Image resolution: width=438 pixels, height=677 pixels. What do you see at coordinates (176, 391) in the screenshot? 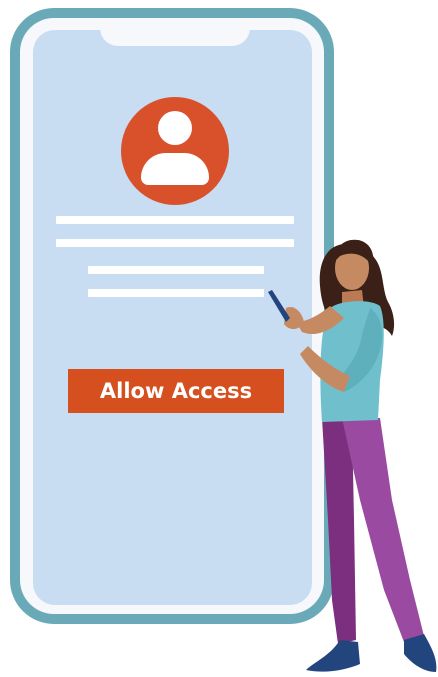
I see `allow-access-button: Allow Access` at bounding box center [176, 391].